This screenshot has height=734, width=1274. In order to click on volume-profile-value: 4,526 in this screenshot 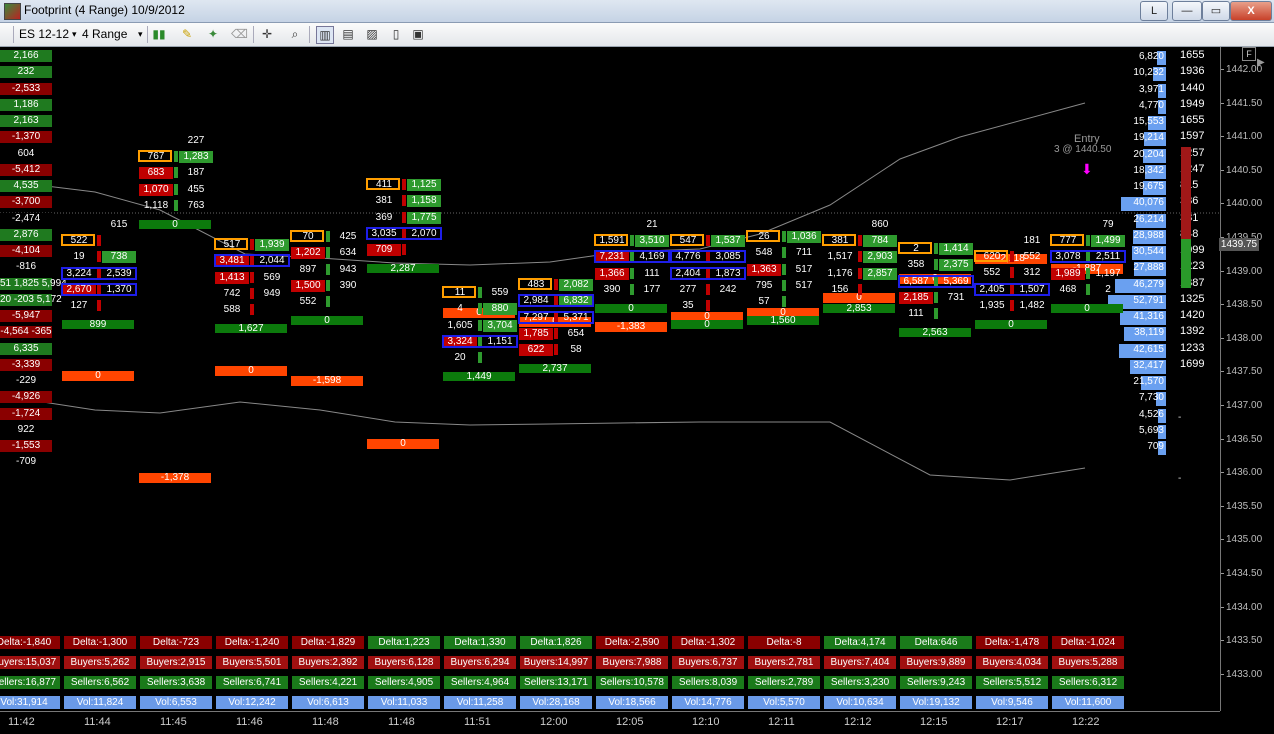, I will do `click(1151, 414)`.